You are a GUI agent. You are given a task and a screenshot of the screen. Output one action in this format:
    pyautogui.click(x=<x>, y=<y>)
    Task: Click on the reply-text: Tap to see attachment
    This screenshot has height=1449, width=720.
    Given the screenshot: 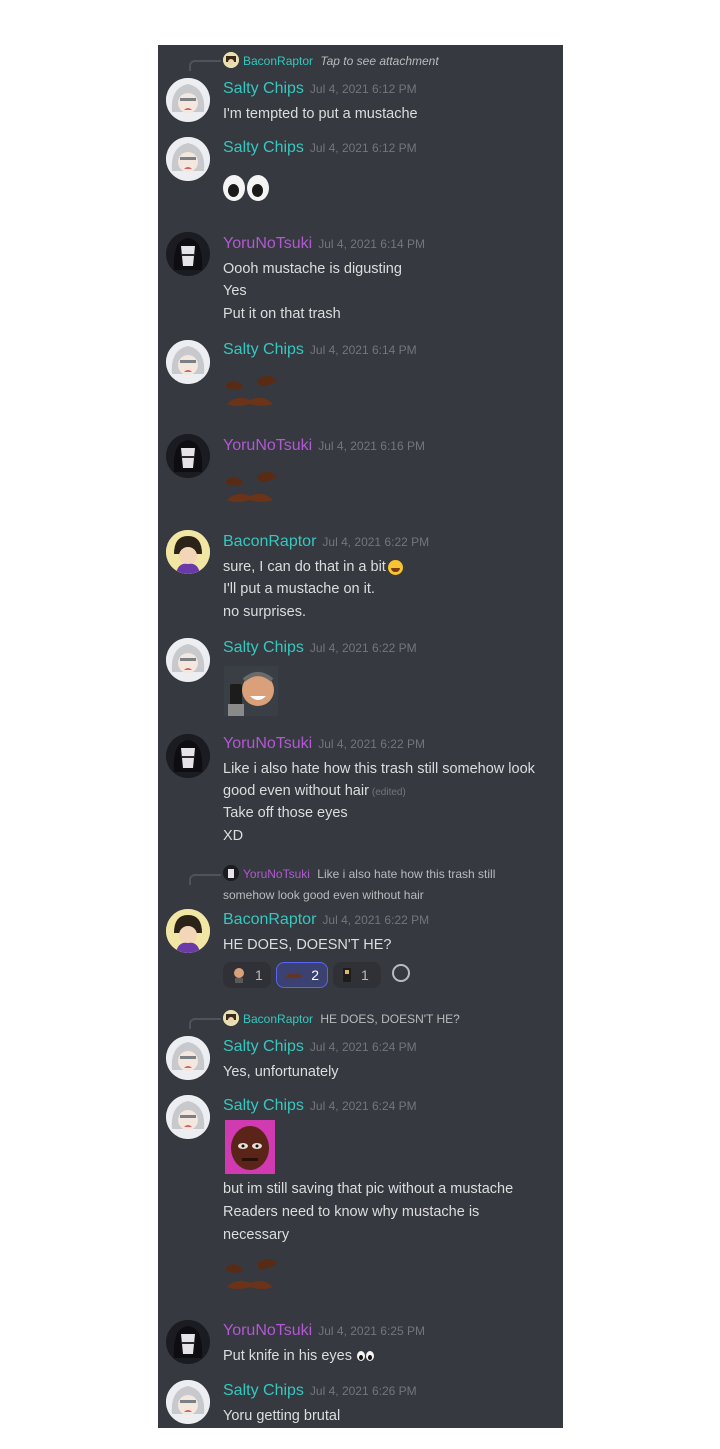 What is the action you would take?
    pyautogui.click(x=379, y=61)
    